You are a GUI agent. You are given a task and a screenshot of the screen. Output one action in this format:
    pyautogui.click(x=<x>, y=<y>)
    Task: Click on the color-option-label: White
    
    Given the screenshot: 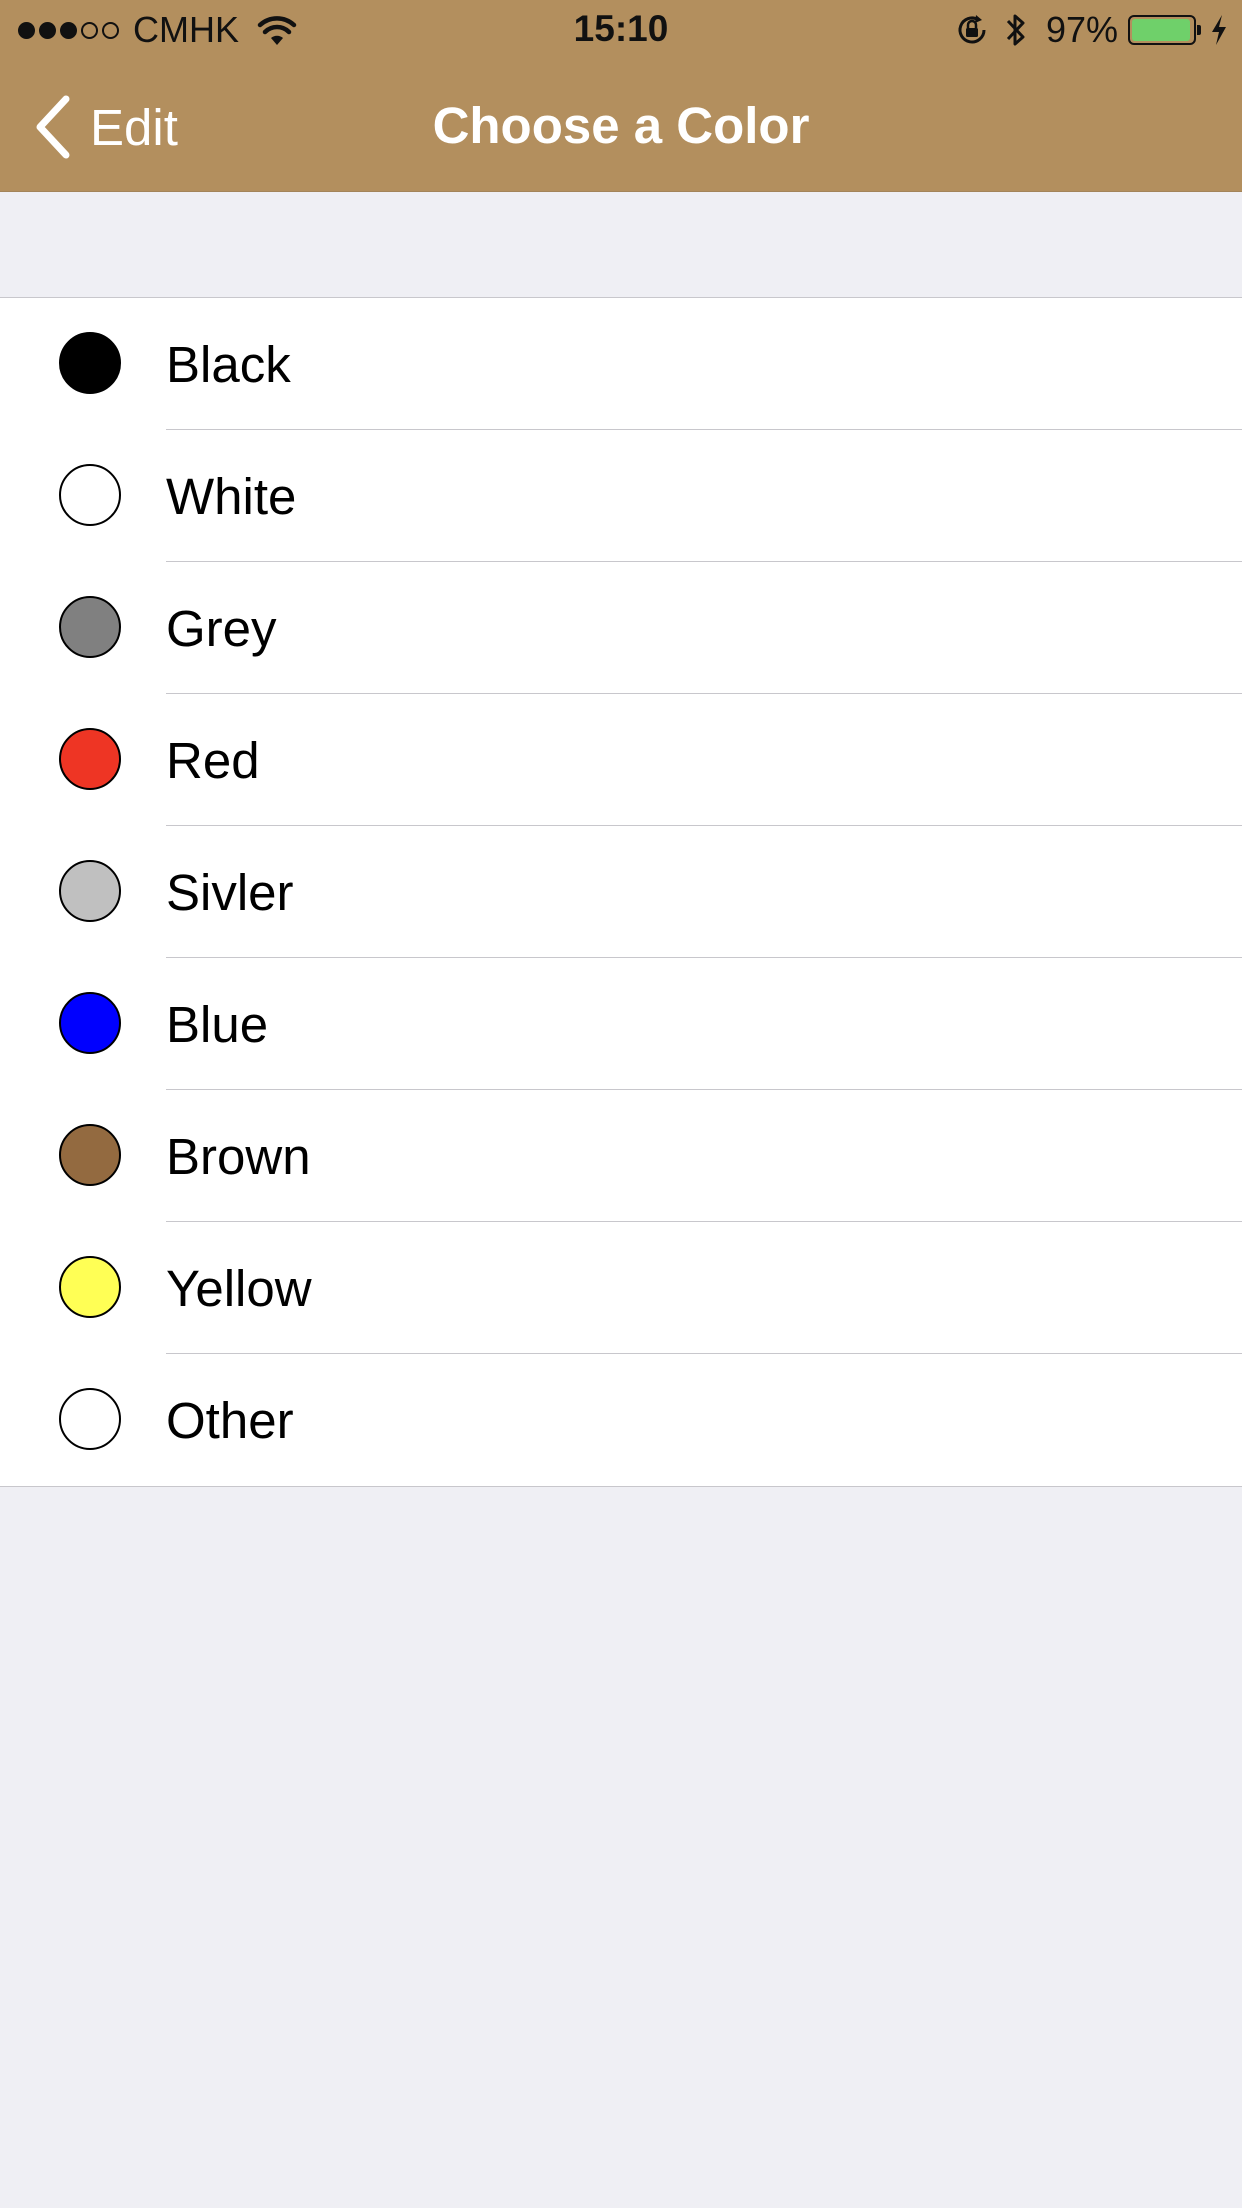 What is the action you would take?
    pyautogui.click(x=231, y=496)
    